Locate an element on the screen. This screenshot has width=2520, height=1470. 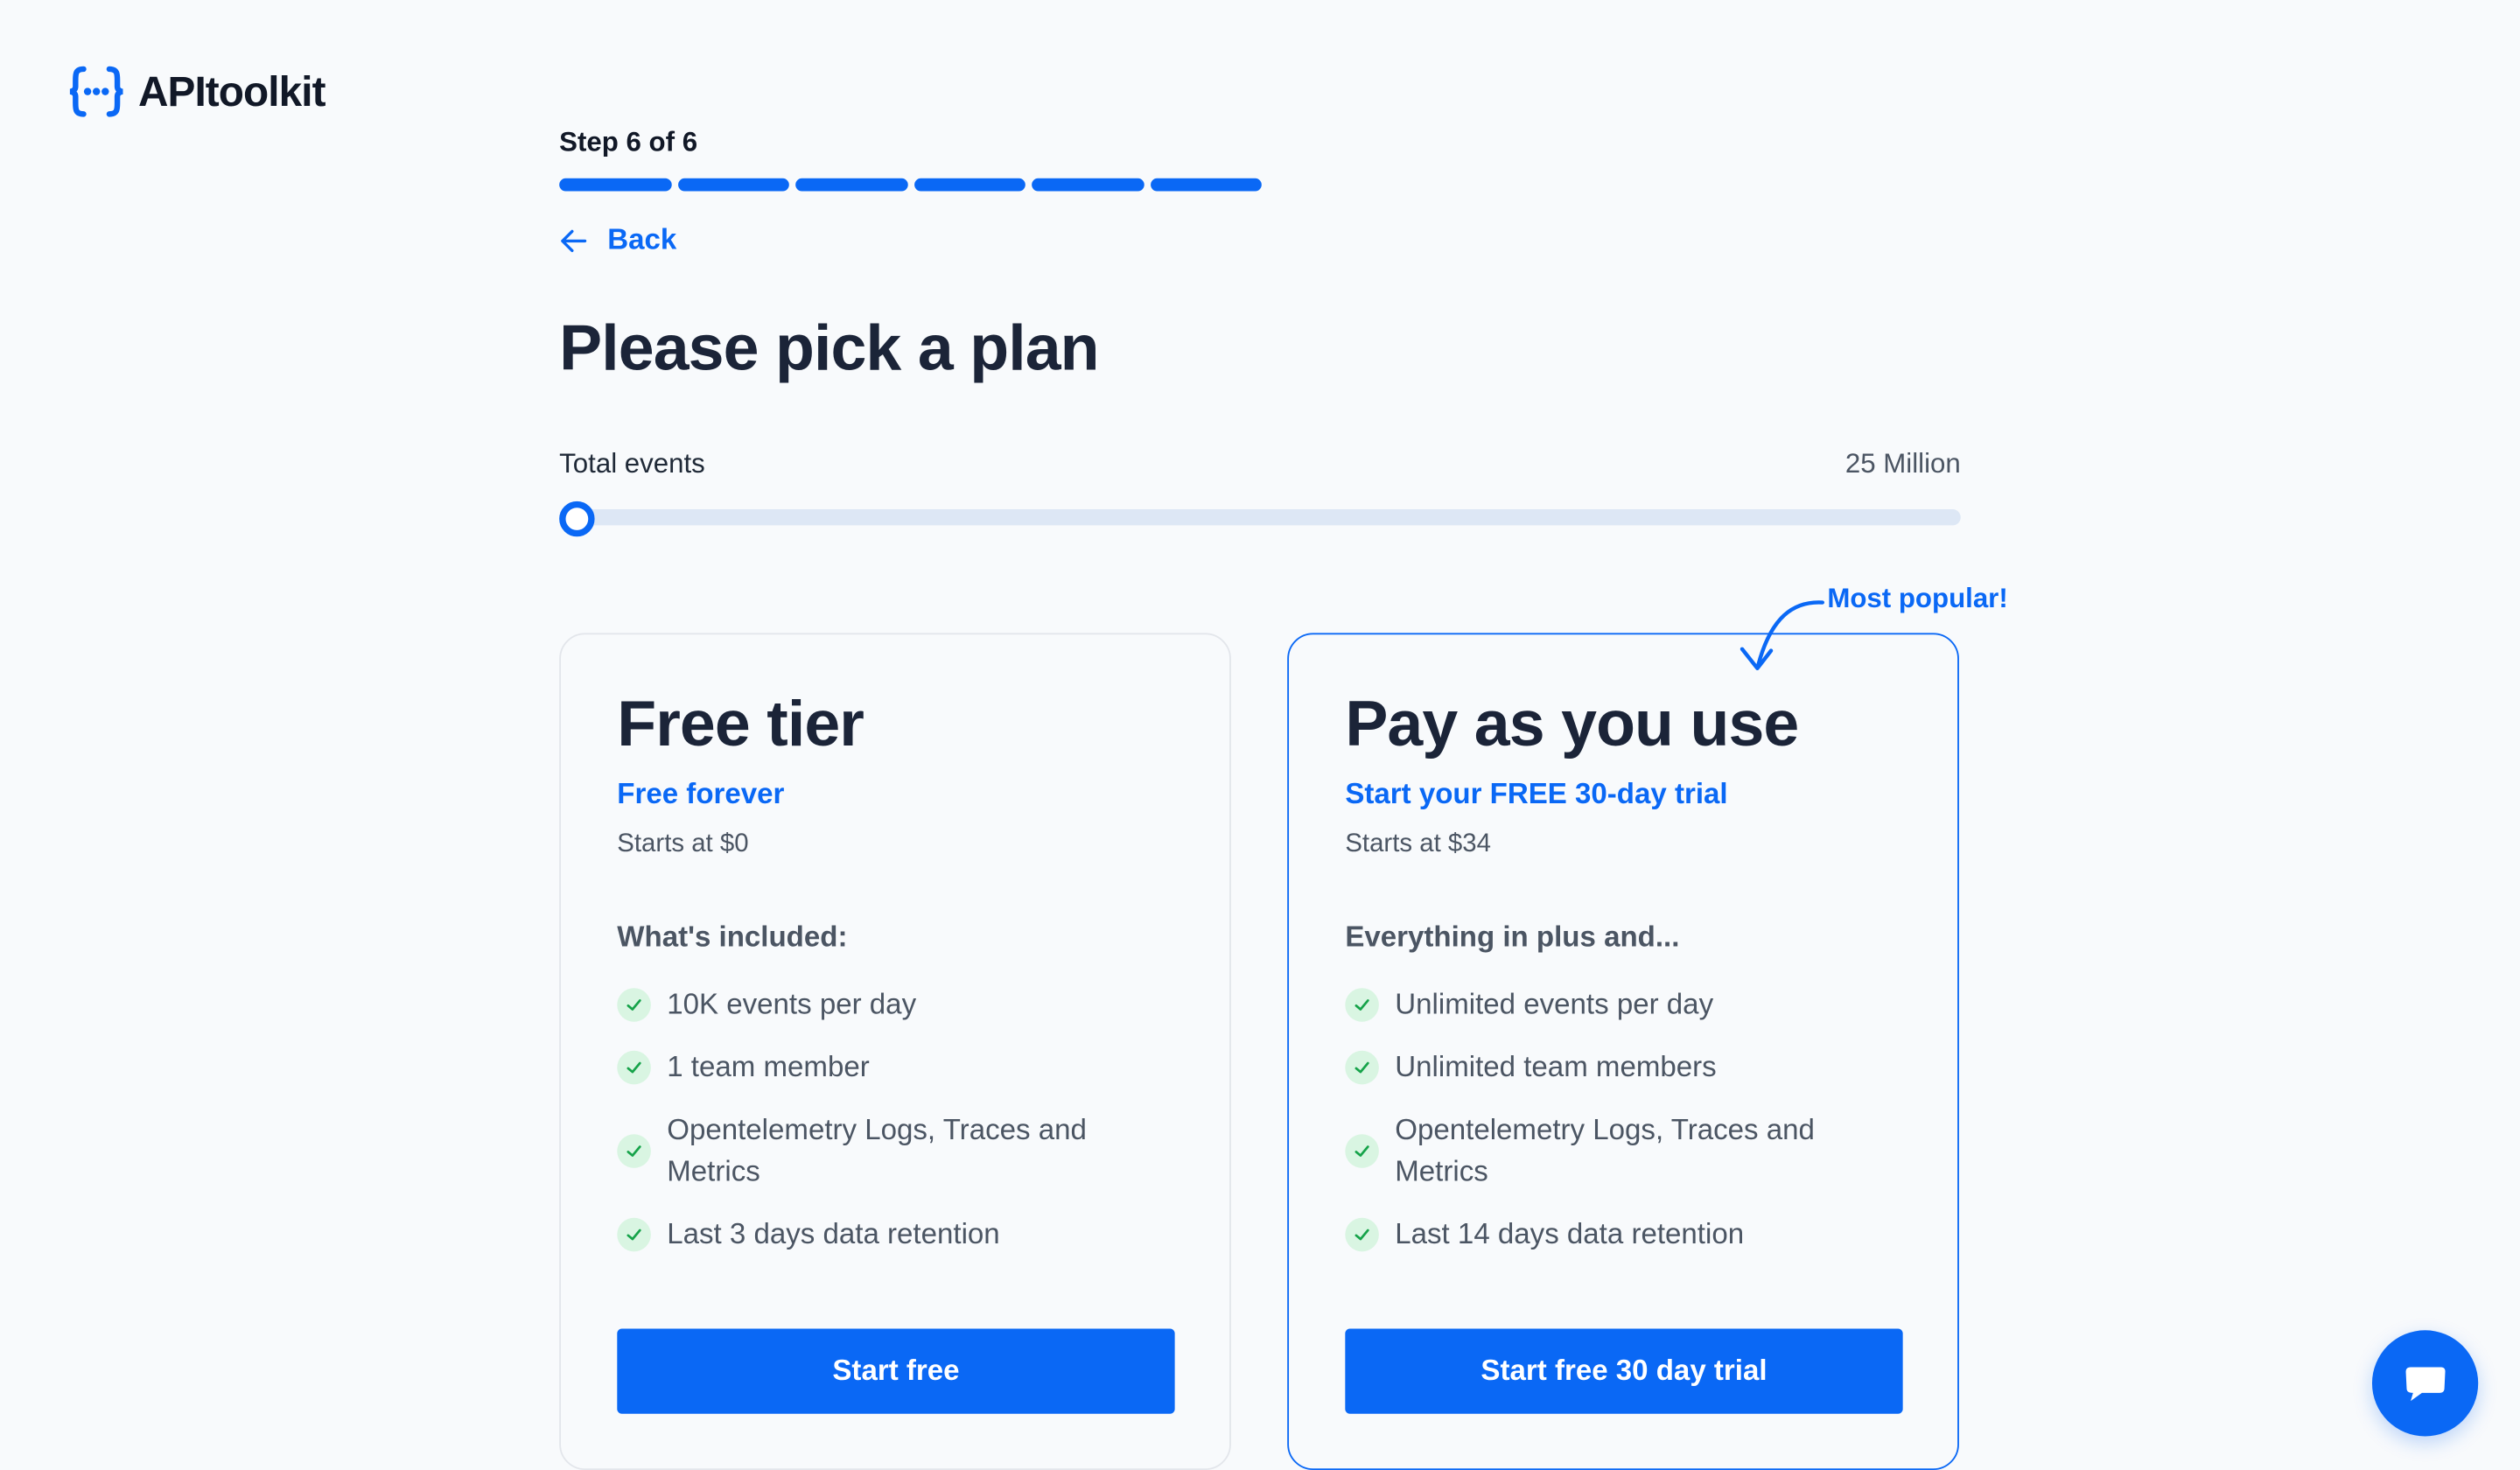
list-item: 1 team member is located at coordinates (894, 1067).